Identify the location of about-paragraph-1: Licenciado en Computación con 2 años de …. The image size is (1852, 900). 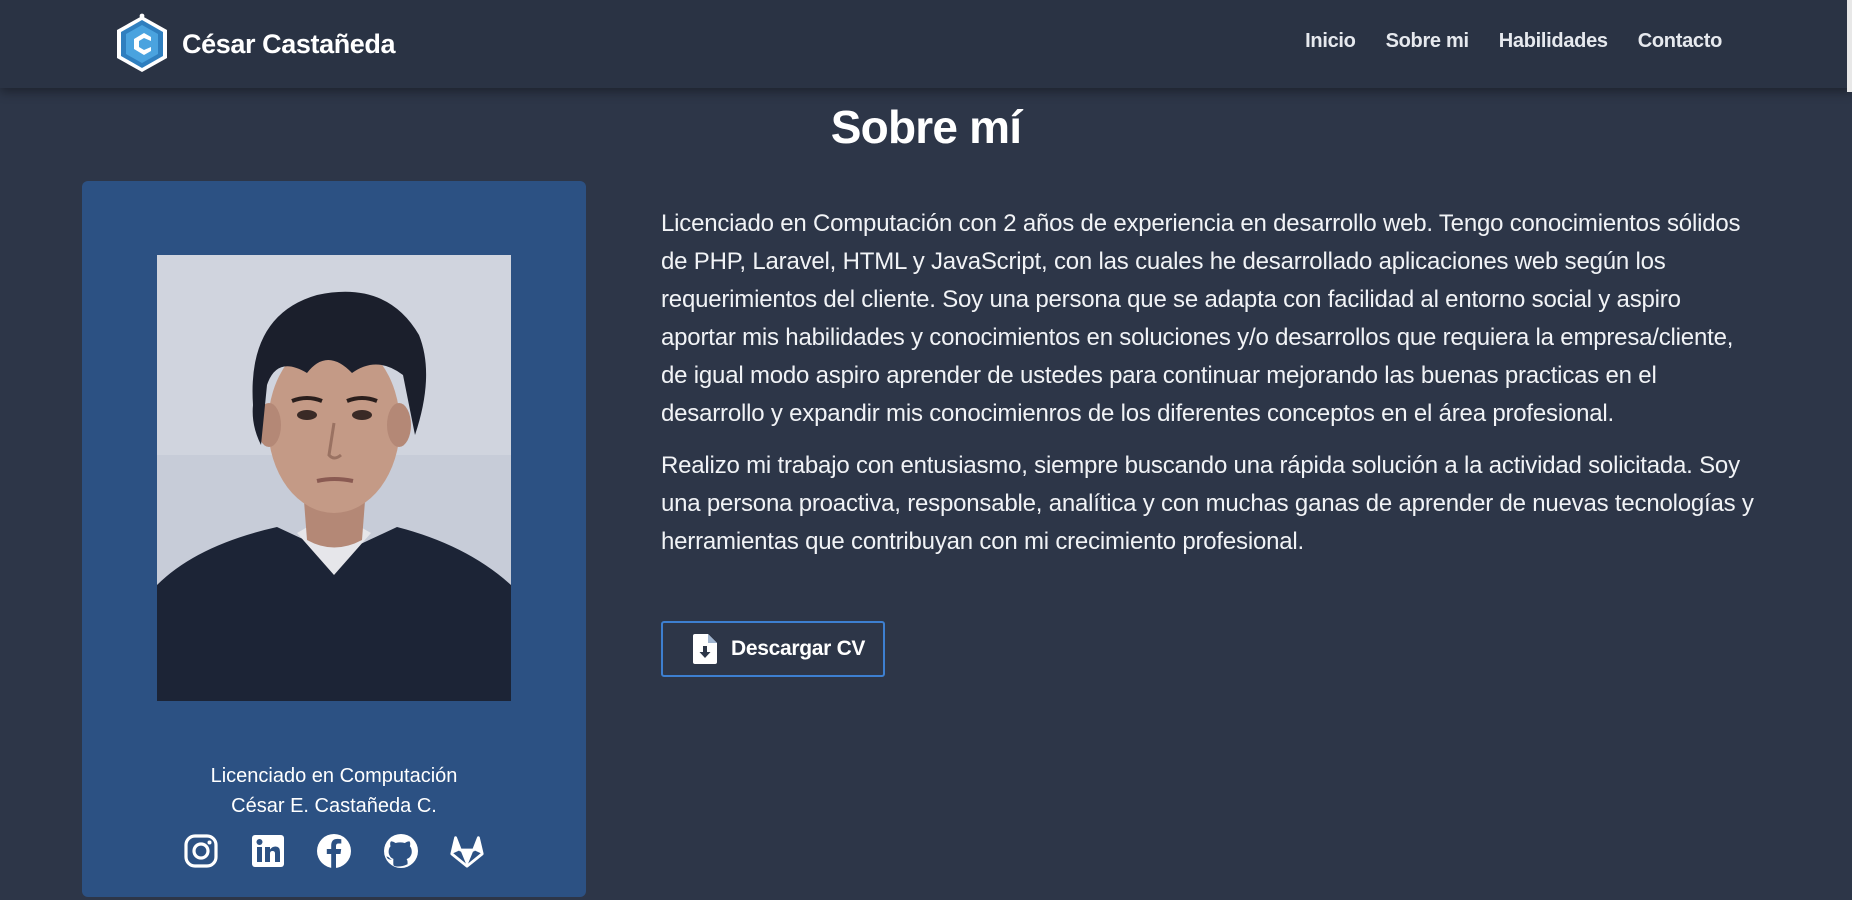
(1201, 318).